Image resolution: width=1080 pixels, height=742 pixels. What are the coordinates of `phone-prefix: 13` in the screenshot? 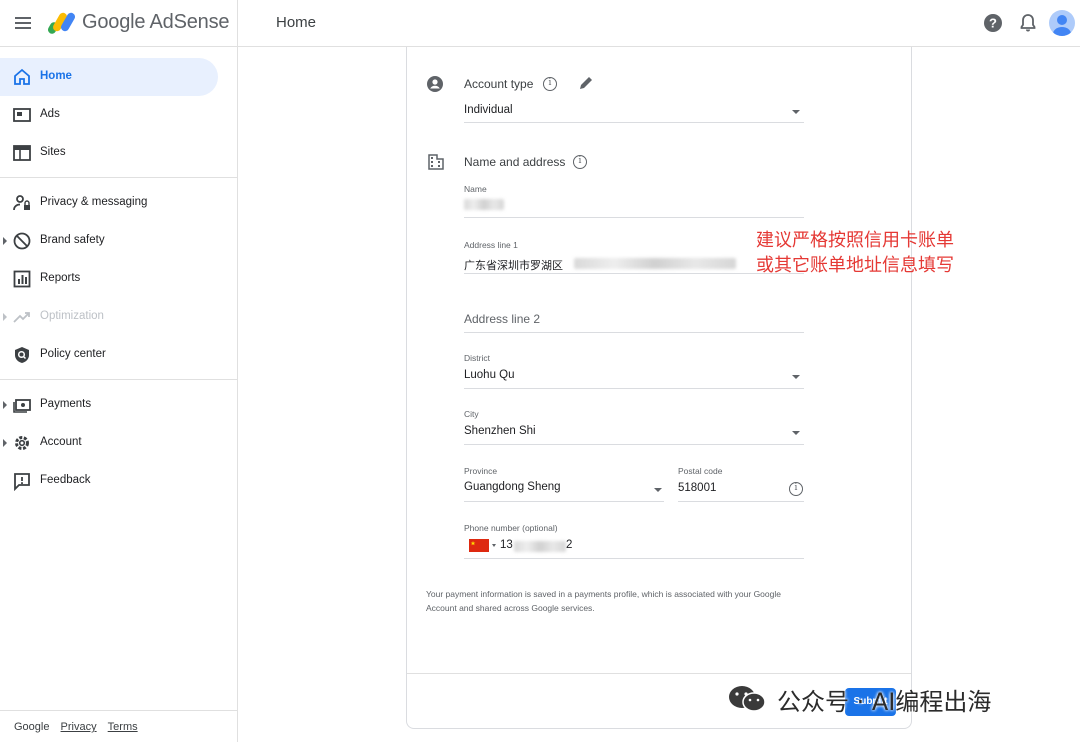 It's located at (506, 545).